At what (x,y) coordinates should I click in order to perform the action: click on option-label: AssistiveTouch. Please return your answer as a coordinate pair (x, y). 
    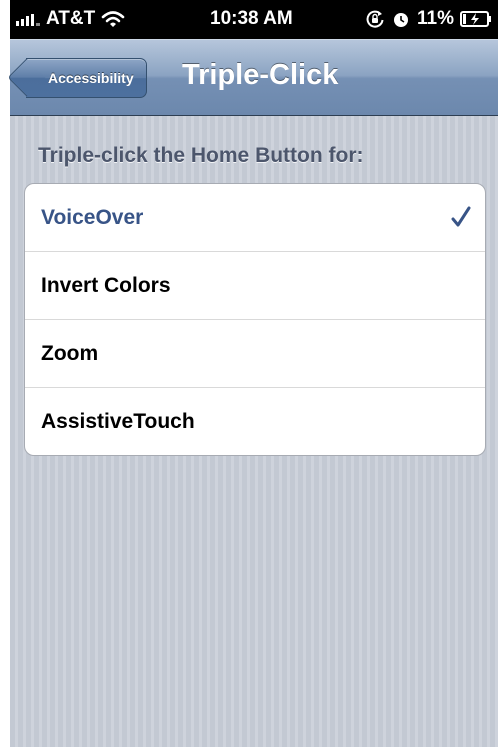
    Looking at the image, I should click on (118, 421).